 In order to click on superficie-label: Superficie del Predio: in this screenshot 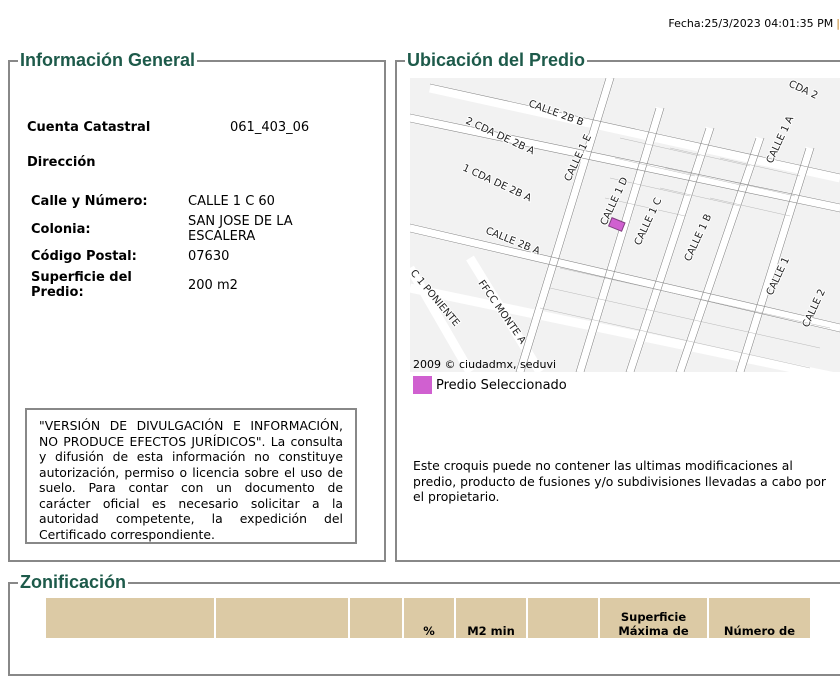, I will do `click(81, 285)`.